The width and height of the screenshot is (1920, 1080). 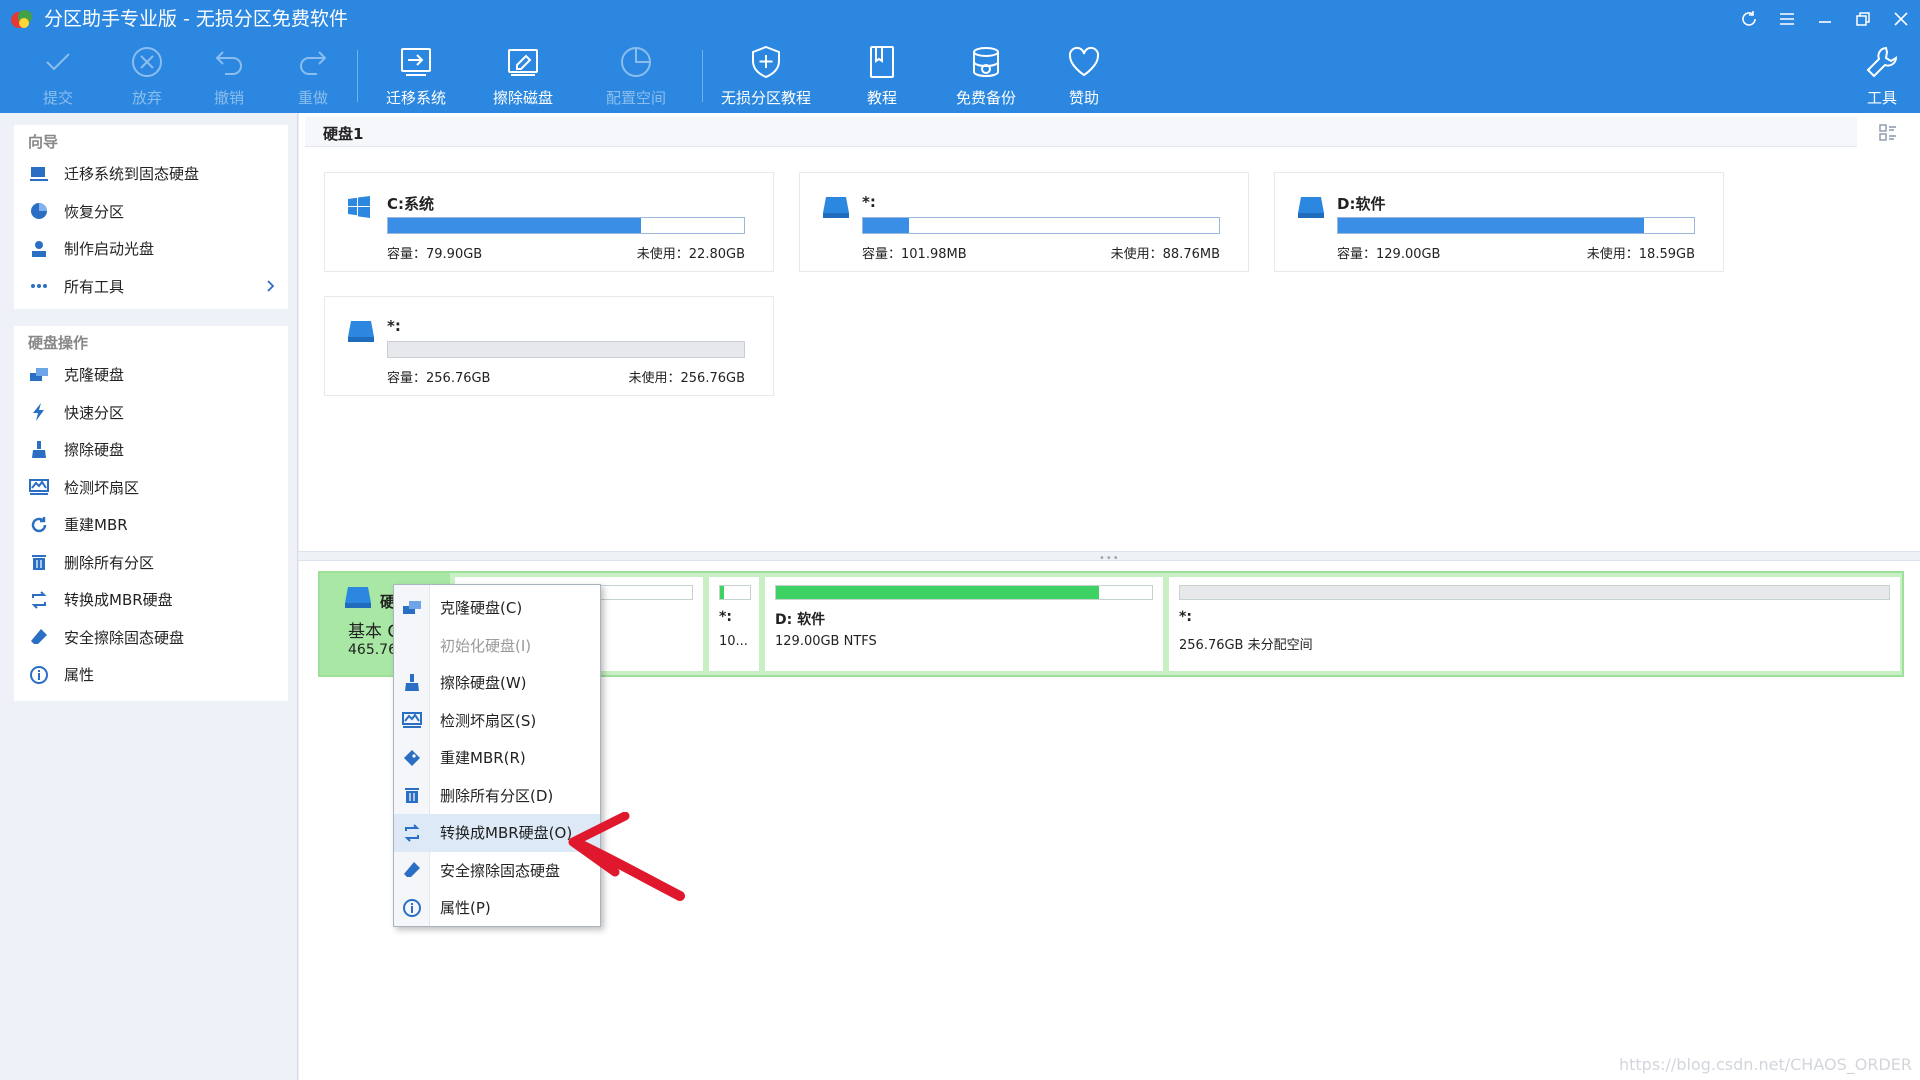 I want to click on tutorial-button: 教程, so click(x=882, y=78).